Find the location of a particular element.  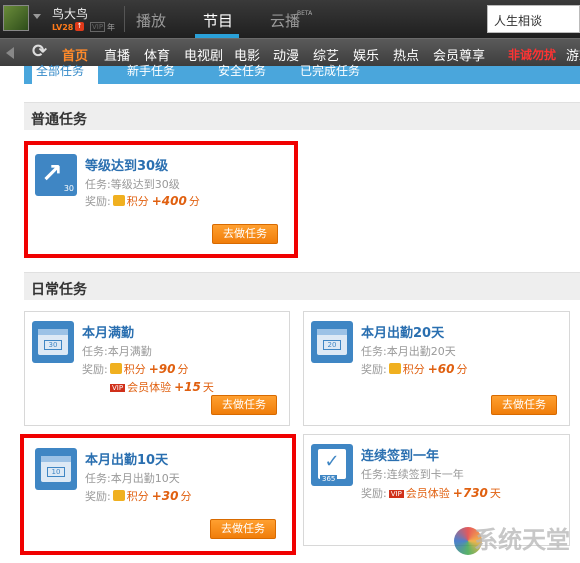

level-up-icon: ↑ is located at coordinates (79, 26).